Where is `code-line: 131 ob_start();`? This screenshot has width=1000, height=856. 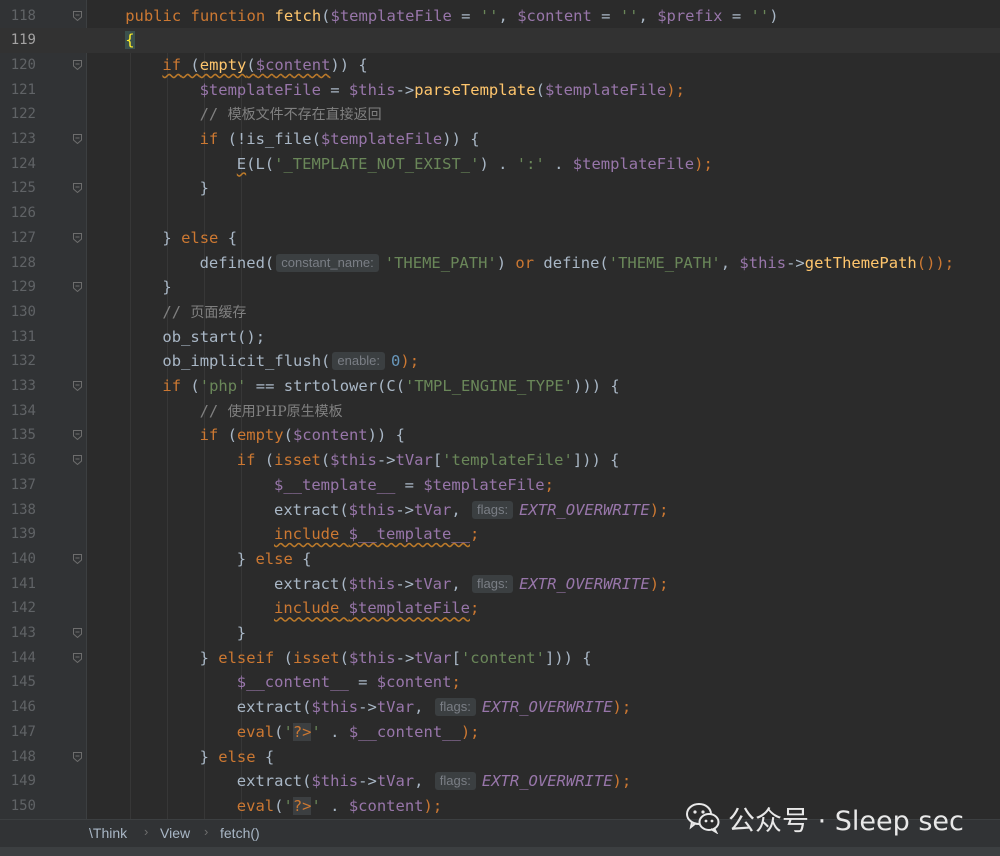 code-line: 131 ob_start(); is located at coordinates (500, 337).